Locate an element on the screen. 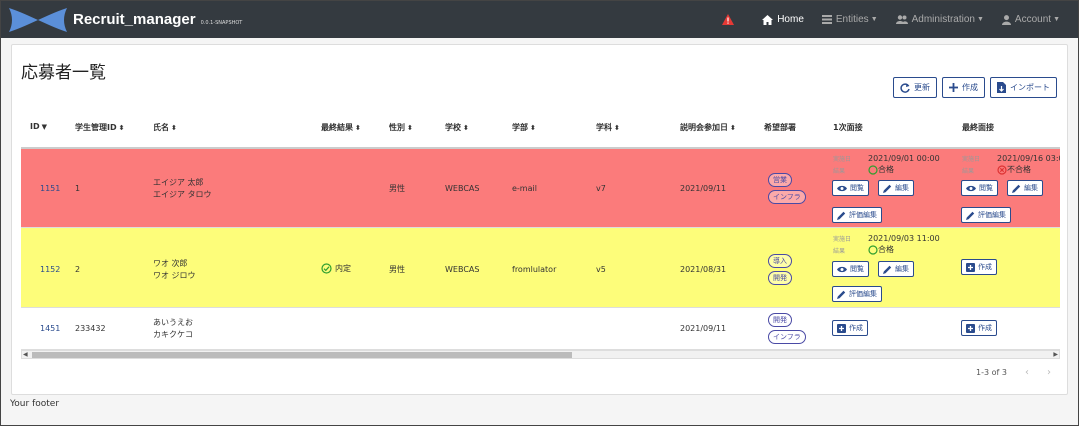 The width and height of the screenshot is (1079, 426). final-interview-date: 2021/09/16 03:00 is located at coordinates (1028, 158).